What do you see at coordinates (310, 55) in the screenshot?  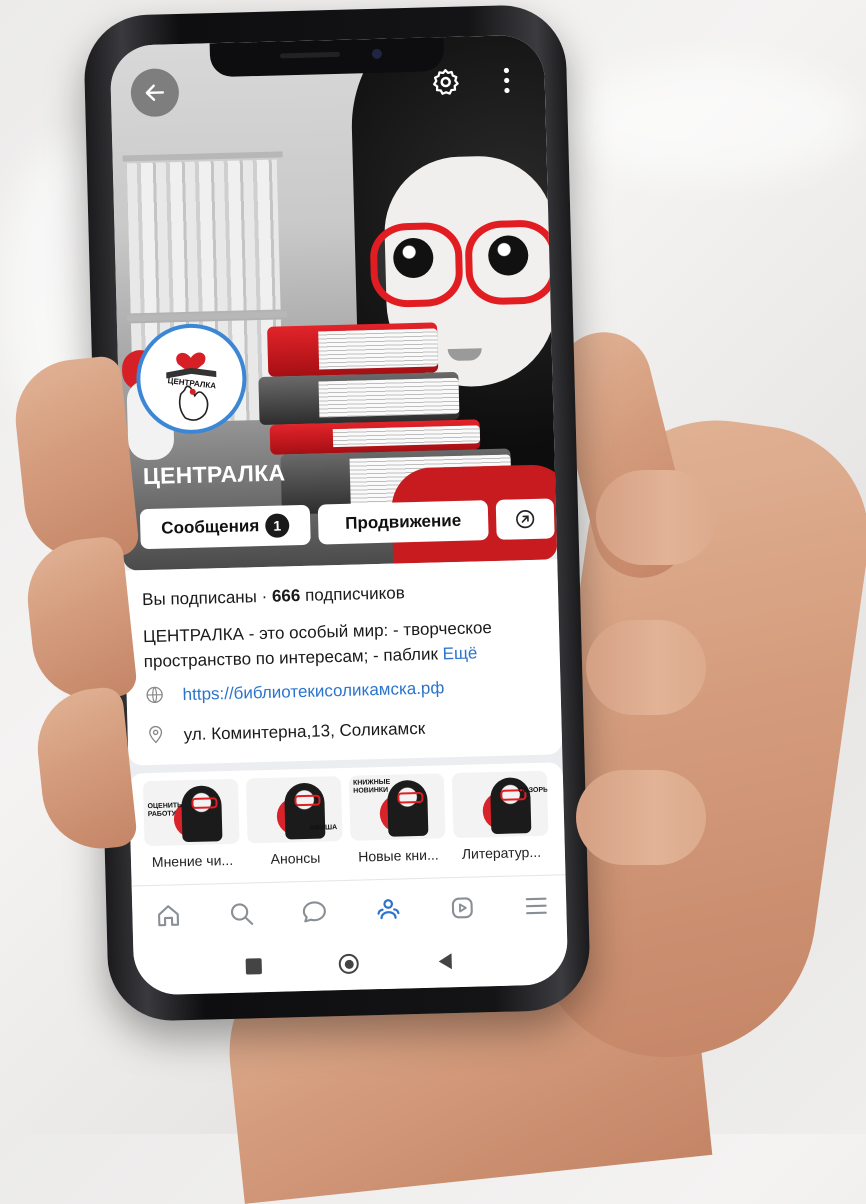 I see `speaker-grille` at bounding box center [310, 55].